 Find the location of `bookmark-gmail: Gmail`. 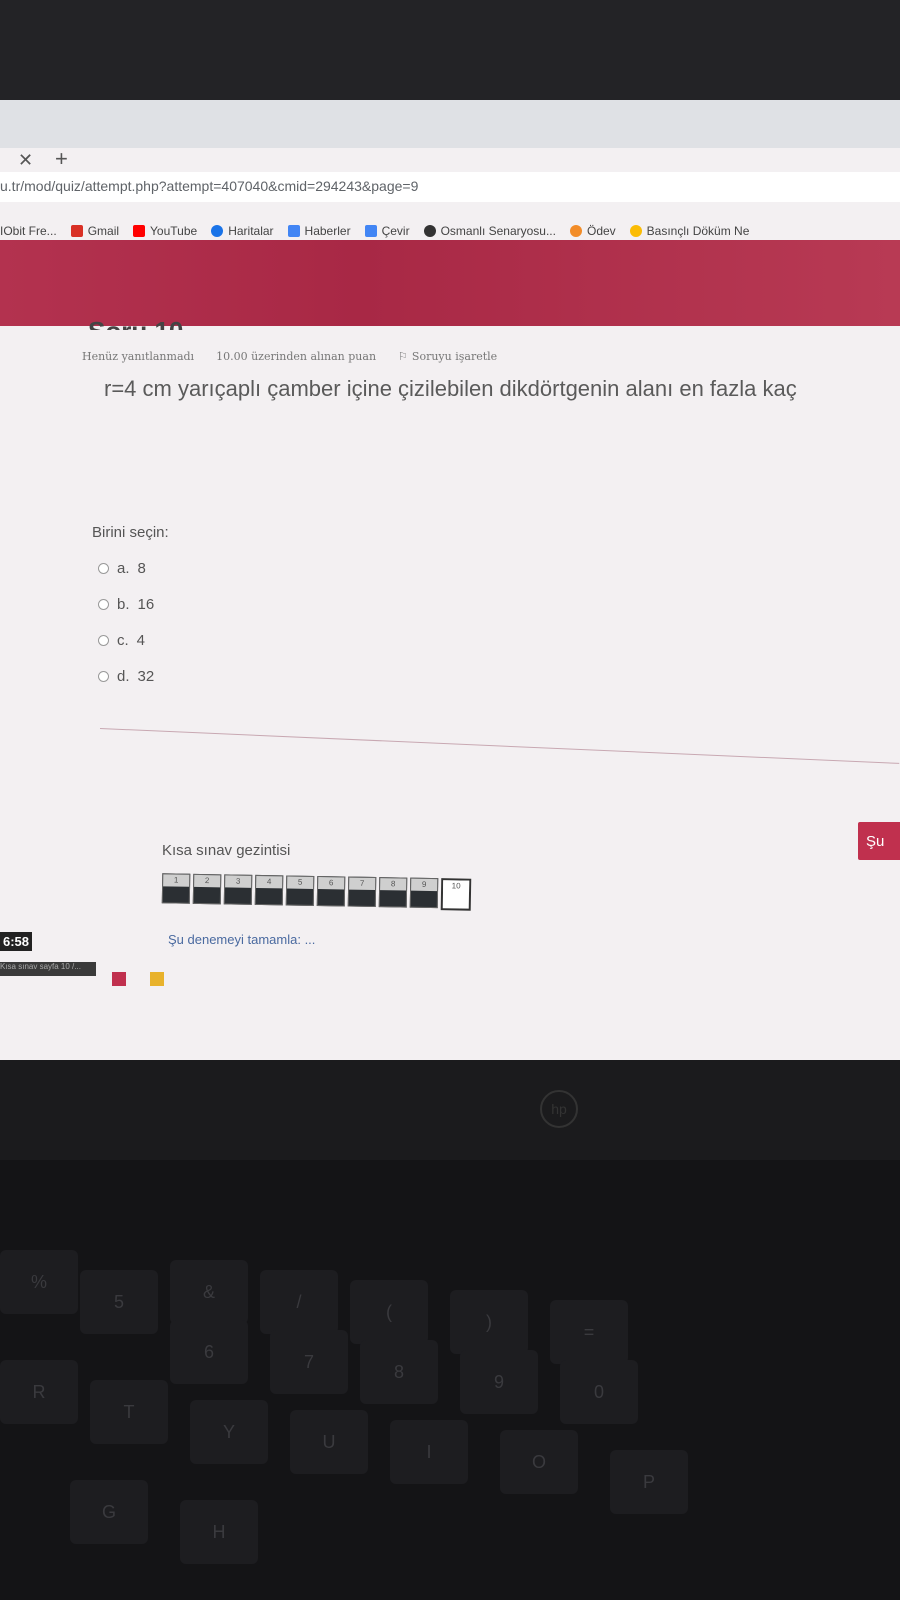

bookmark-gmail: Gmail is located at coordinates (95, 231).